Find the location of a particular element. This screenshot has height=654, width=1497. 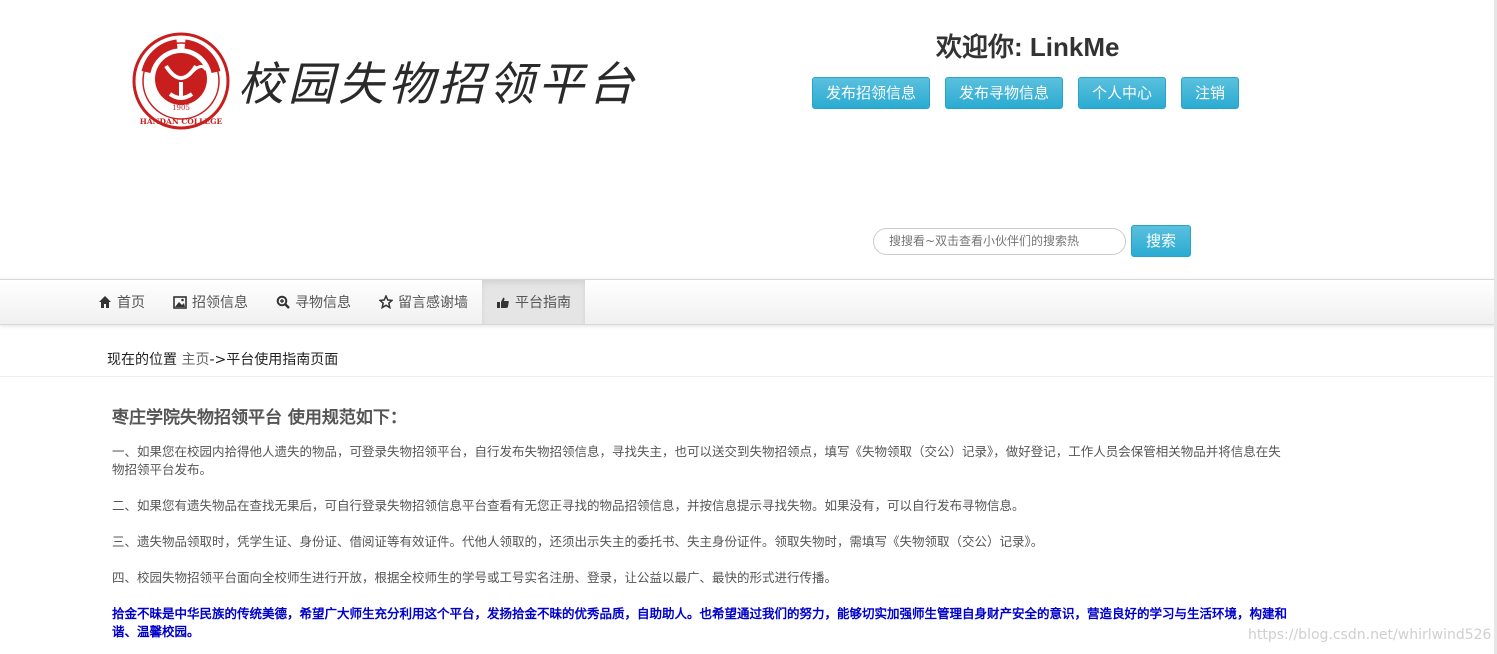

star-icon is located at coordinates (386, 302).